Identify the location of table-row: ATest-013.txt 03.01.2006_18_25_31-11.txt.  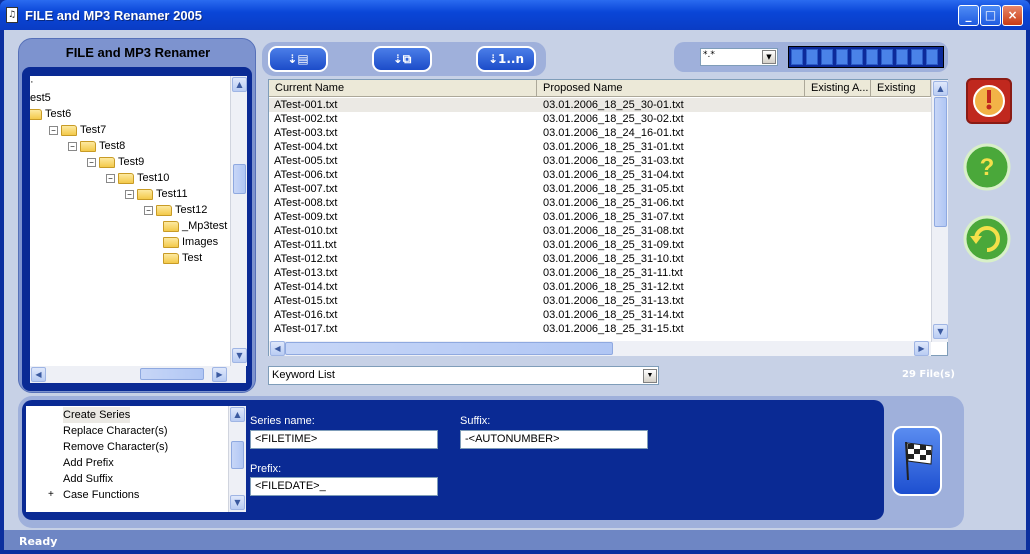
(600, 273).